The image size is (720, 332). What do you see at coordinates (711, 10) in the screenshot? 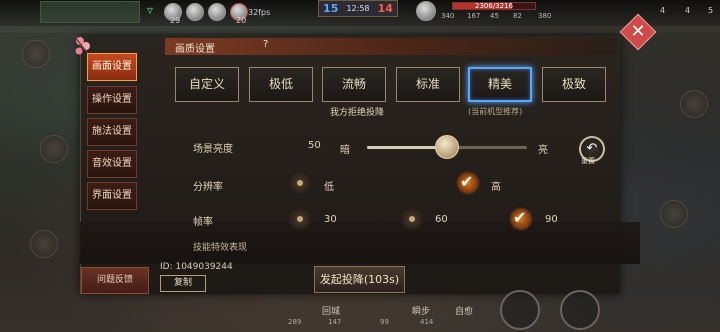
I see `assists-count: 5` at bounding box center [711, 10].